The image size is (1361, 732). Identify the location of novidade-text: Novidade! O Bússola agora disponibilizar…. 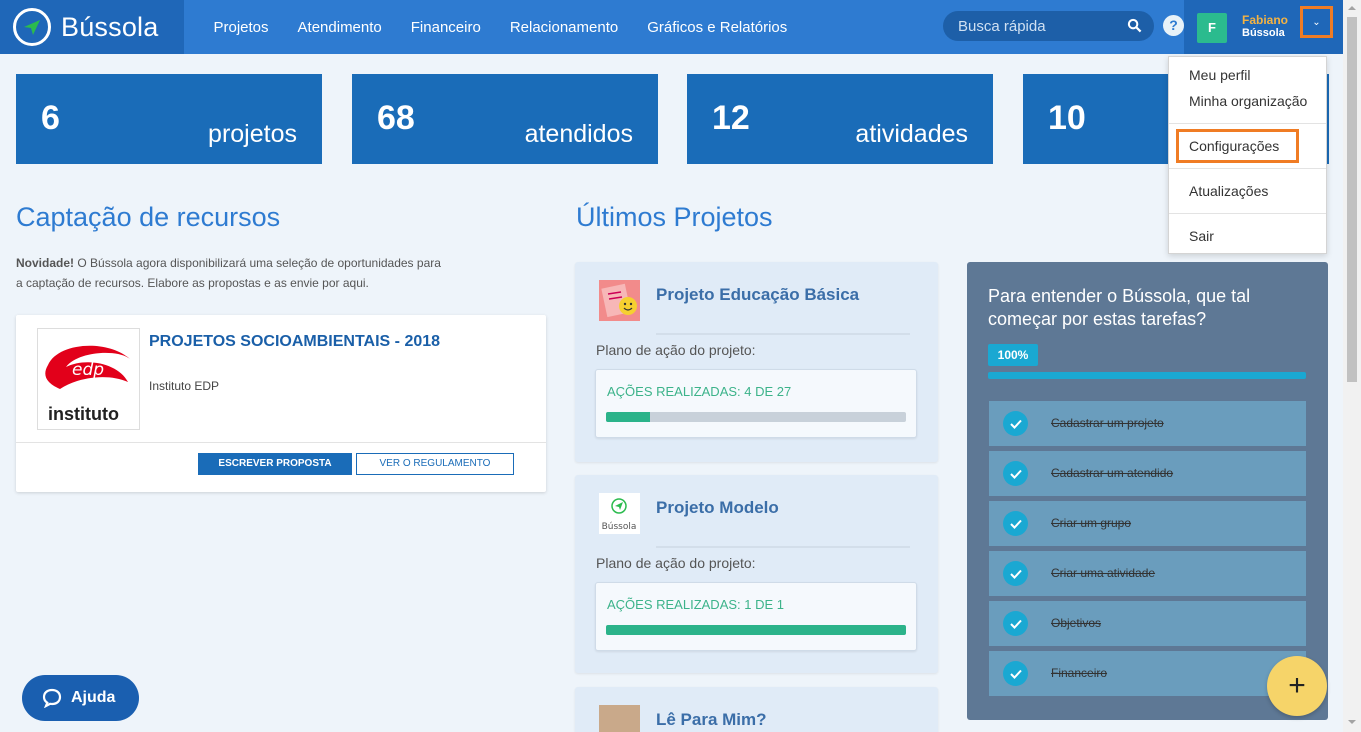
(231, 273).